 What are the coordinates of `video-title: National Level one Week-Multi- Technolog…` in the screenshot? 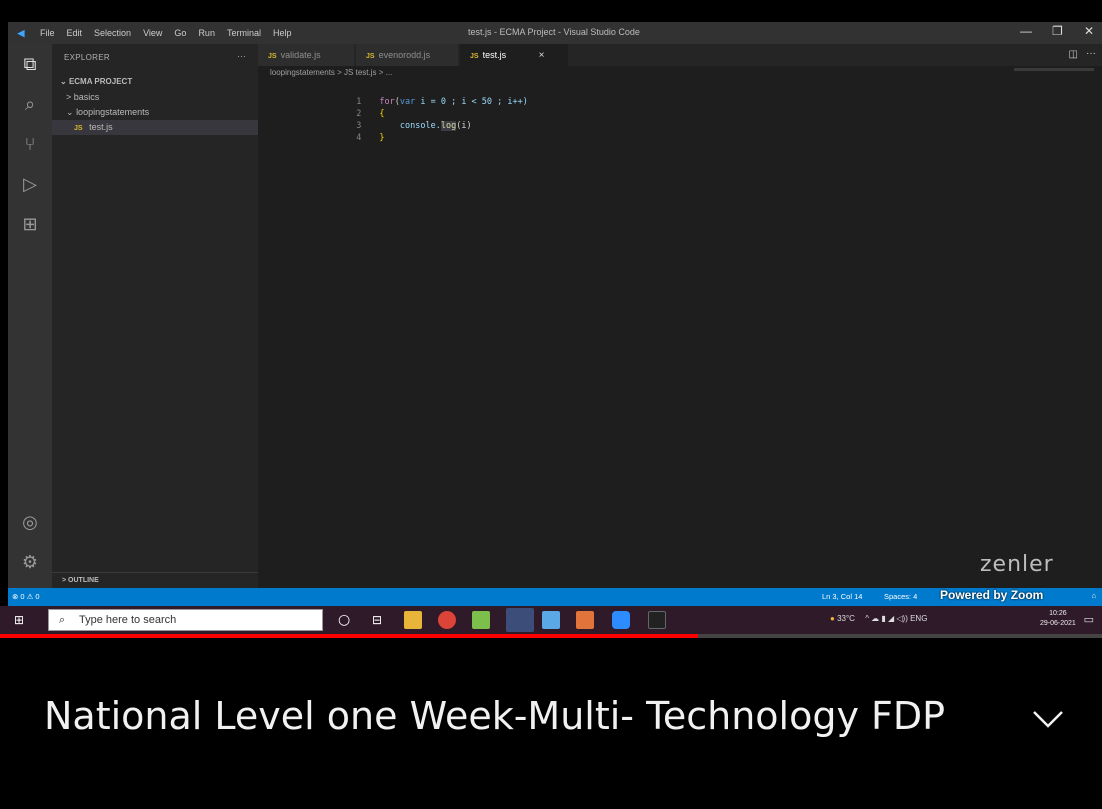 It's located at (495, 716).